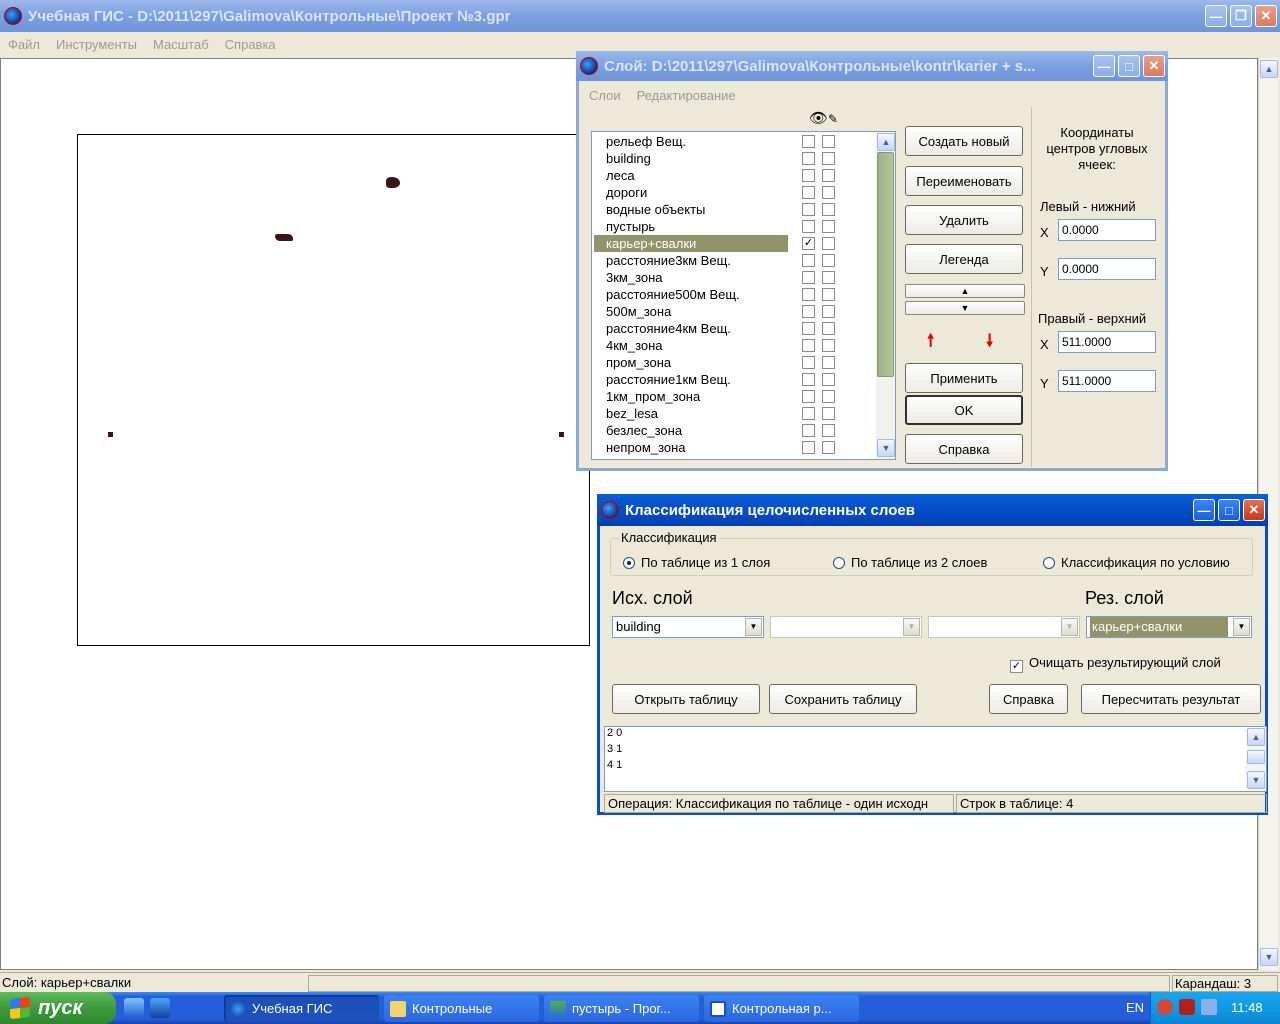 The height and width of the screenshot is (1024, 1280). I want to click on menu-editing: Редактирование, so click(686, 95).